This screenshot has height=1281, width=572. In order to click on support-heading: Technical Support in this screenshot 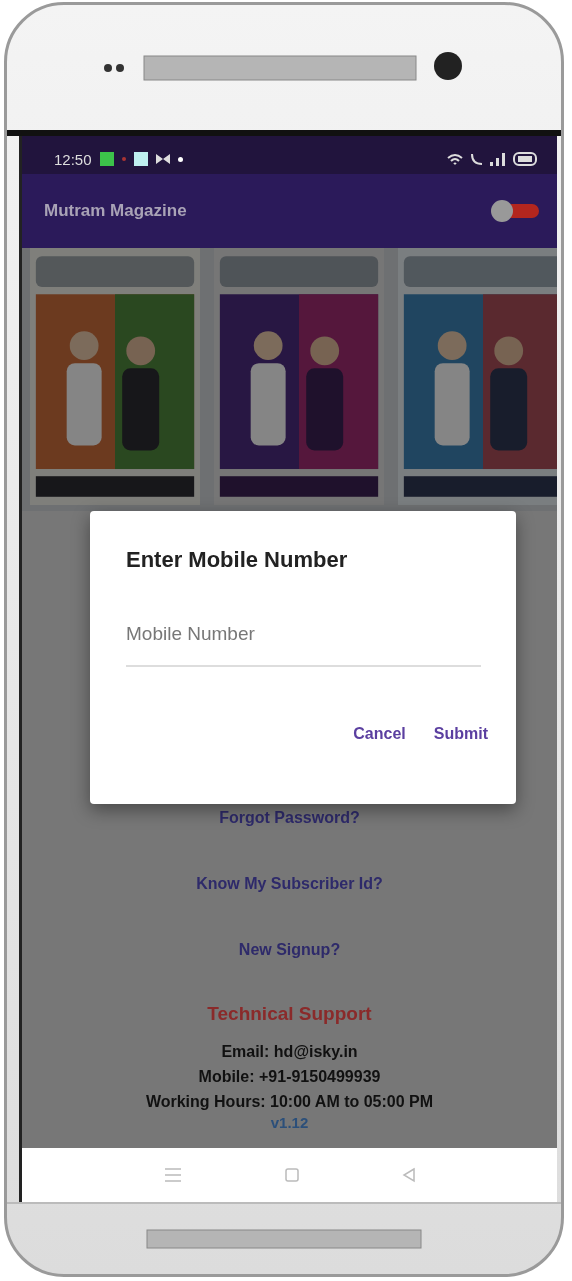, I will do `click(289, 1014)`.